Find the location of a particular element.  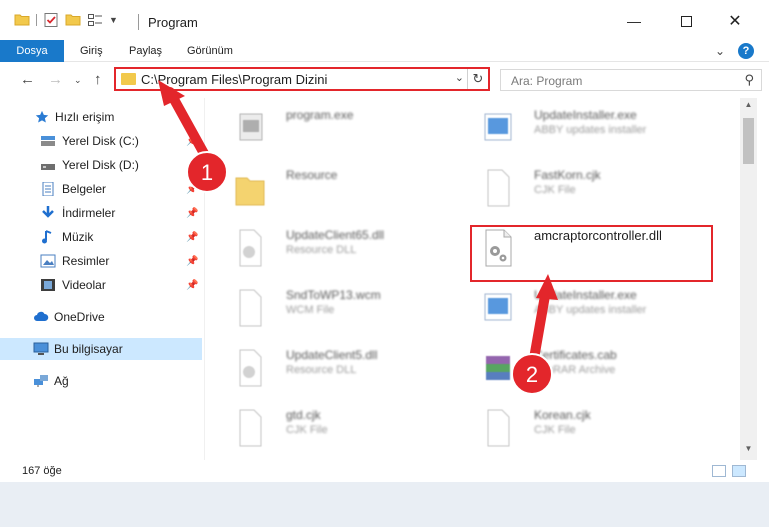

recent-locations-icon: ⌄ is located at coordinates (78, 80).